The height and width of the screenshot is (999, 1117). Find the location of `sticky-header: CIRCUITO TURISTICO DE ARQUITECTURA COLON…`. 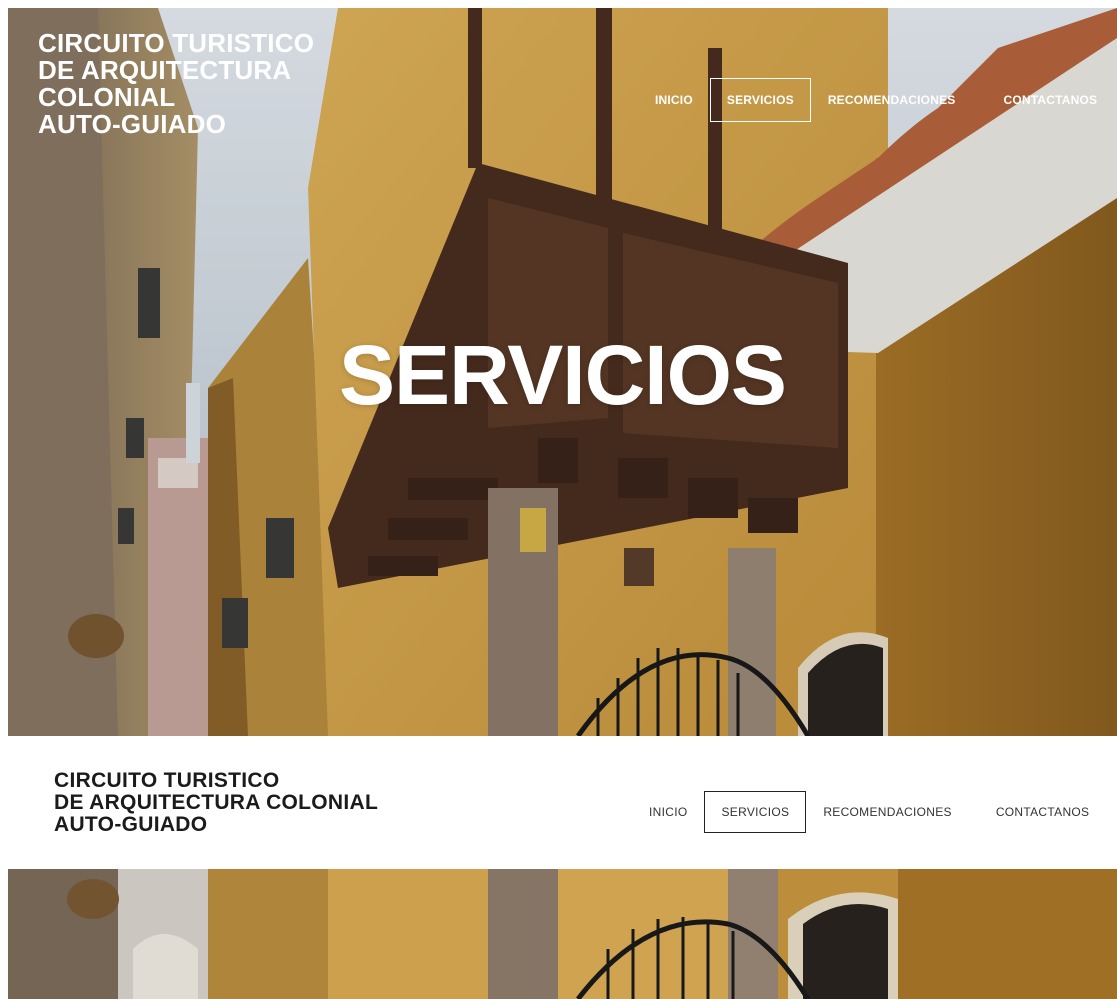

sticky-header: CIRCUITO TURISTICO DE ARQUITECTURA COLON… is located at coordinates (562, 802).